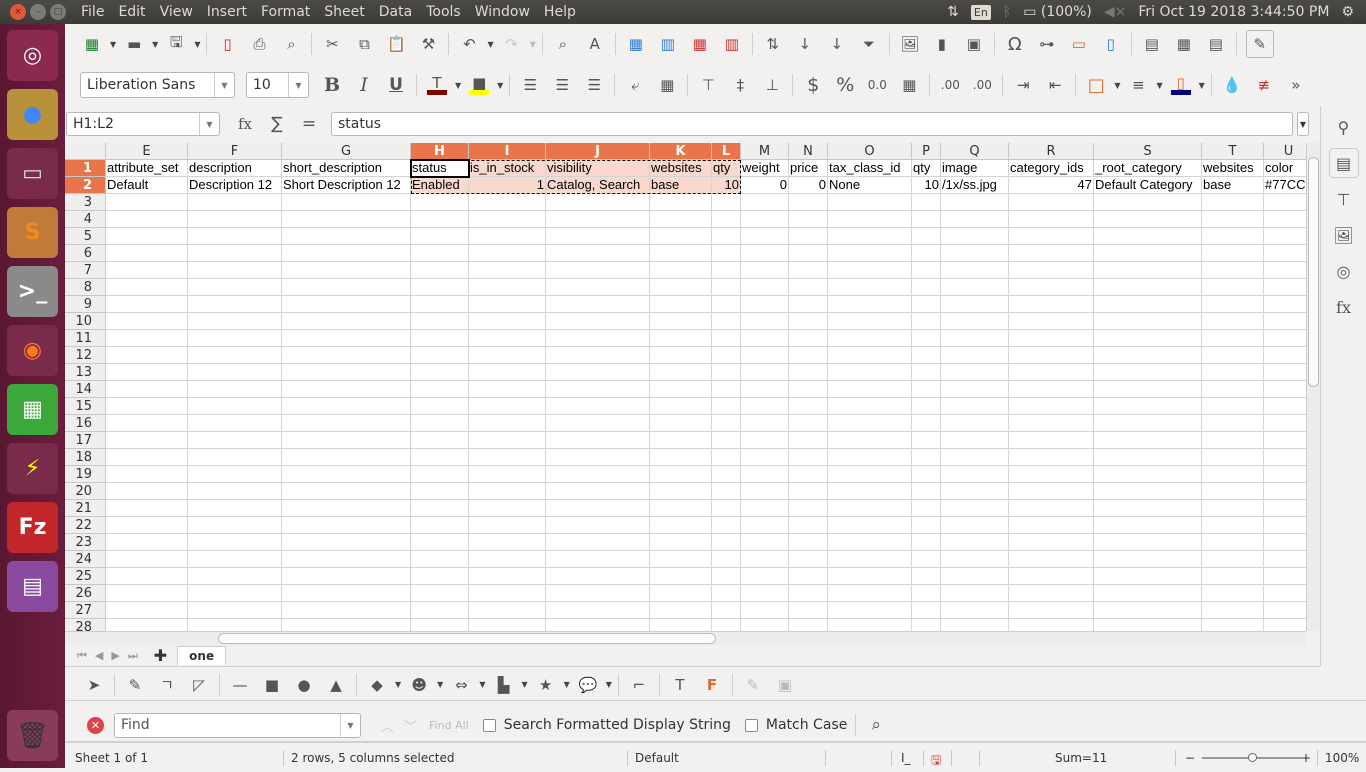 Image resolution: width=1366 pixels, height=772 pixels. Describe the element at coordinates (85, 355) in the screenshot. I see `row-header-12: 12` at that location.